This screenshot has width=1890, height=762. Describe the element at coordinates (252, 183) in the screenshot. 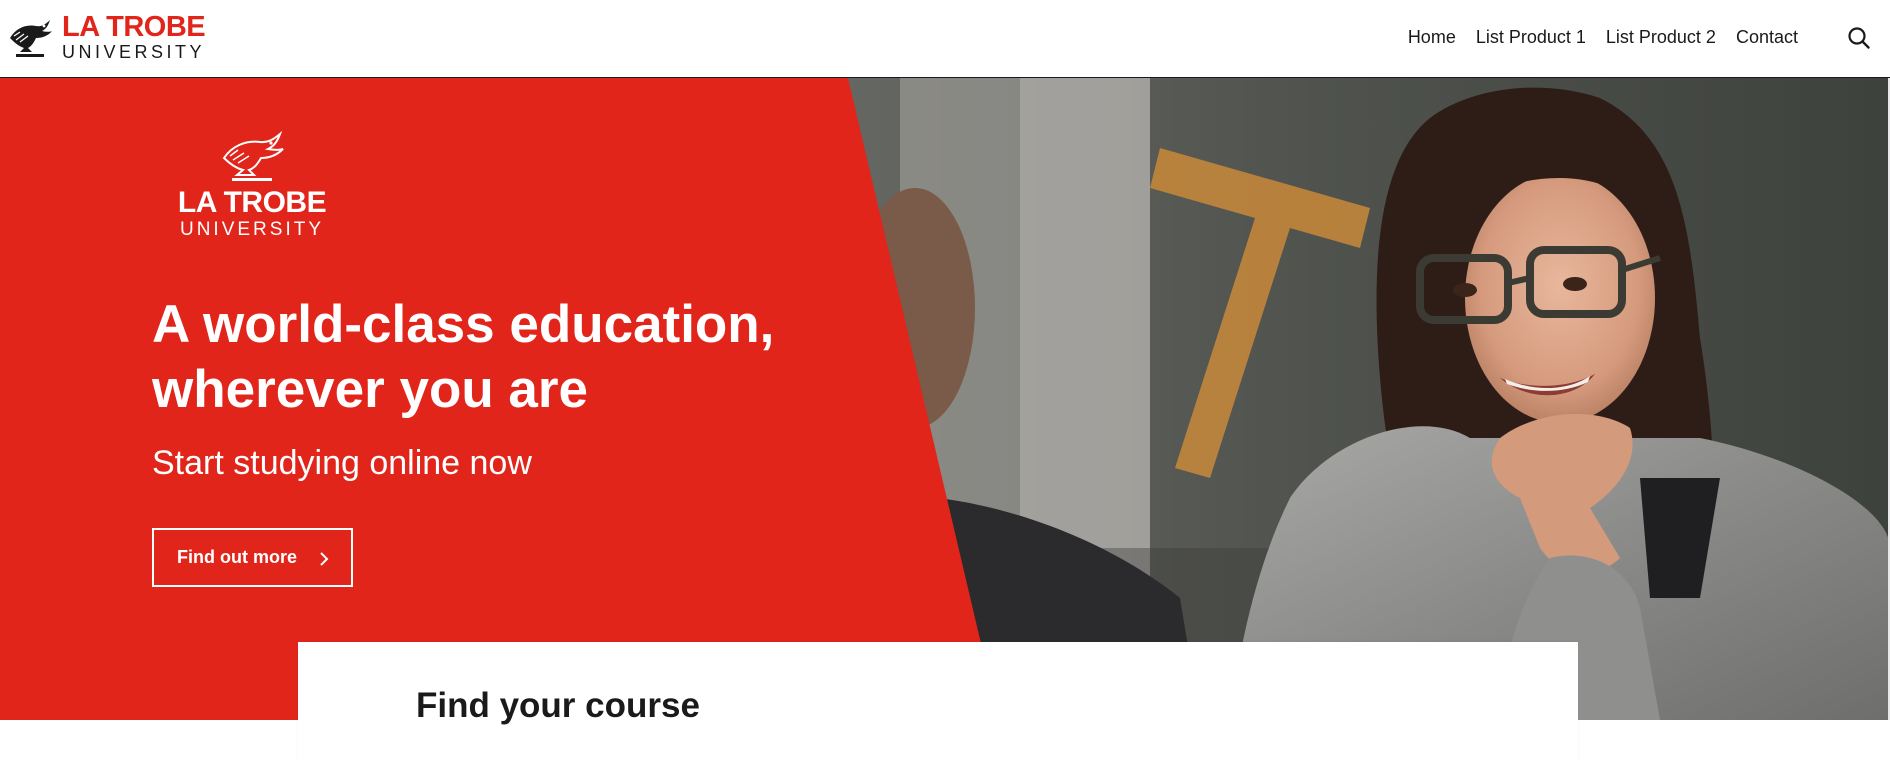

I see `hero-logo: LA TROBE UNIVERSITY` at that location.